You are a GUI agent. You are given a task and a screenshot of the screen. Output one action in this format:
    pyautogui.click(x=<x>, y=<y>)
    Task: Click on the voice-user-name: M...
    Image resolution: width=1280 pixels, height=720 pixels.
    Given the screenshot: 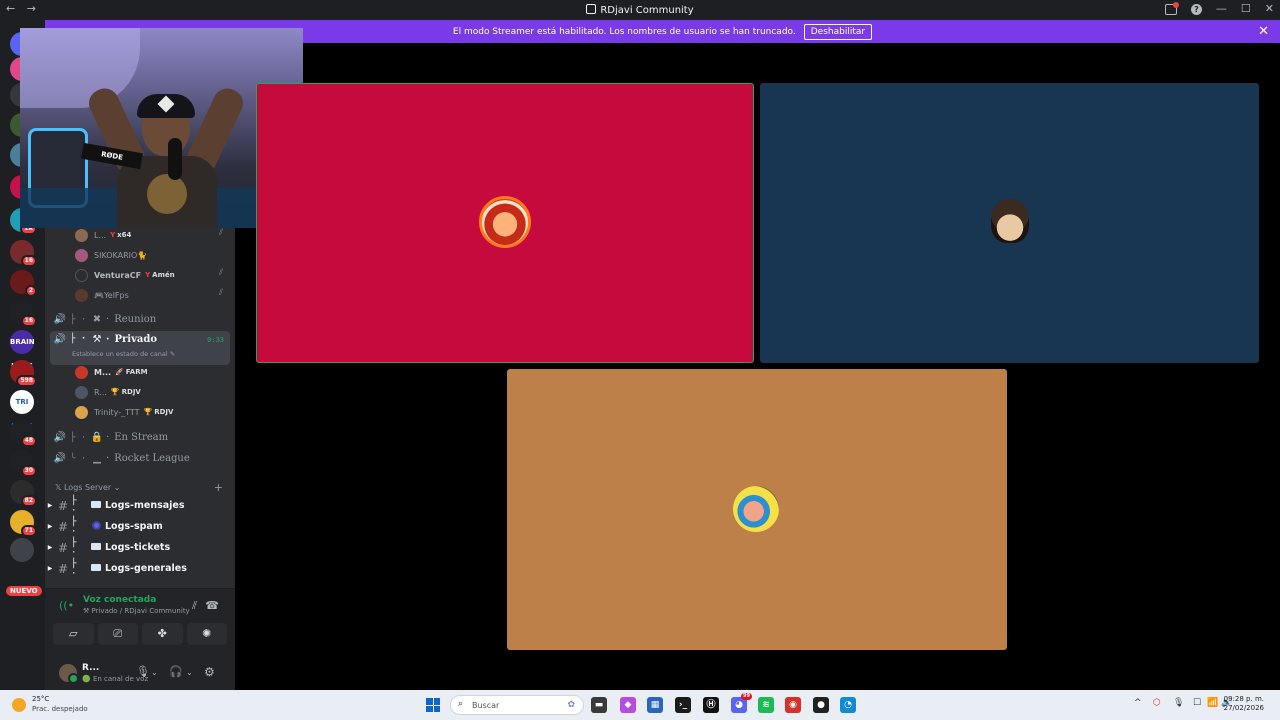 What is the action you would take?
    pyautogui.click(x=103, y=372)
    